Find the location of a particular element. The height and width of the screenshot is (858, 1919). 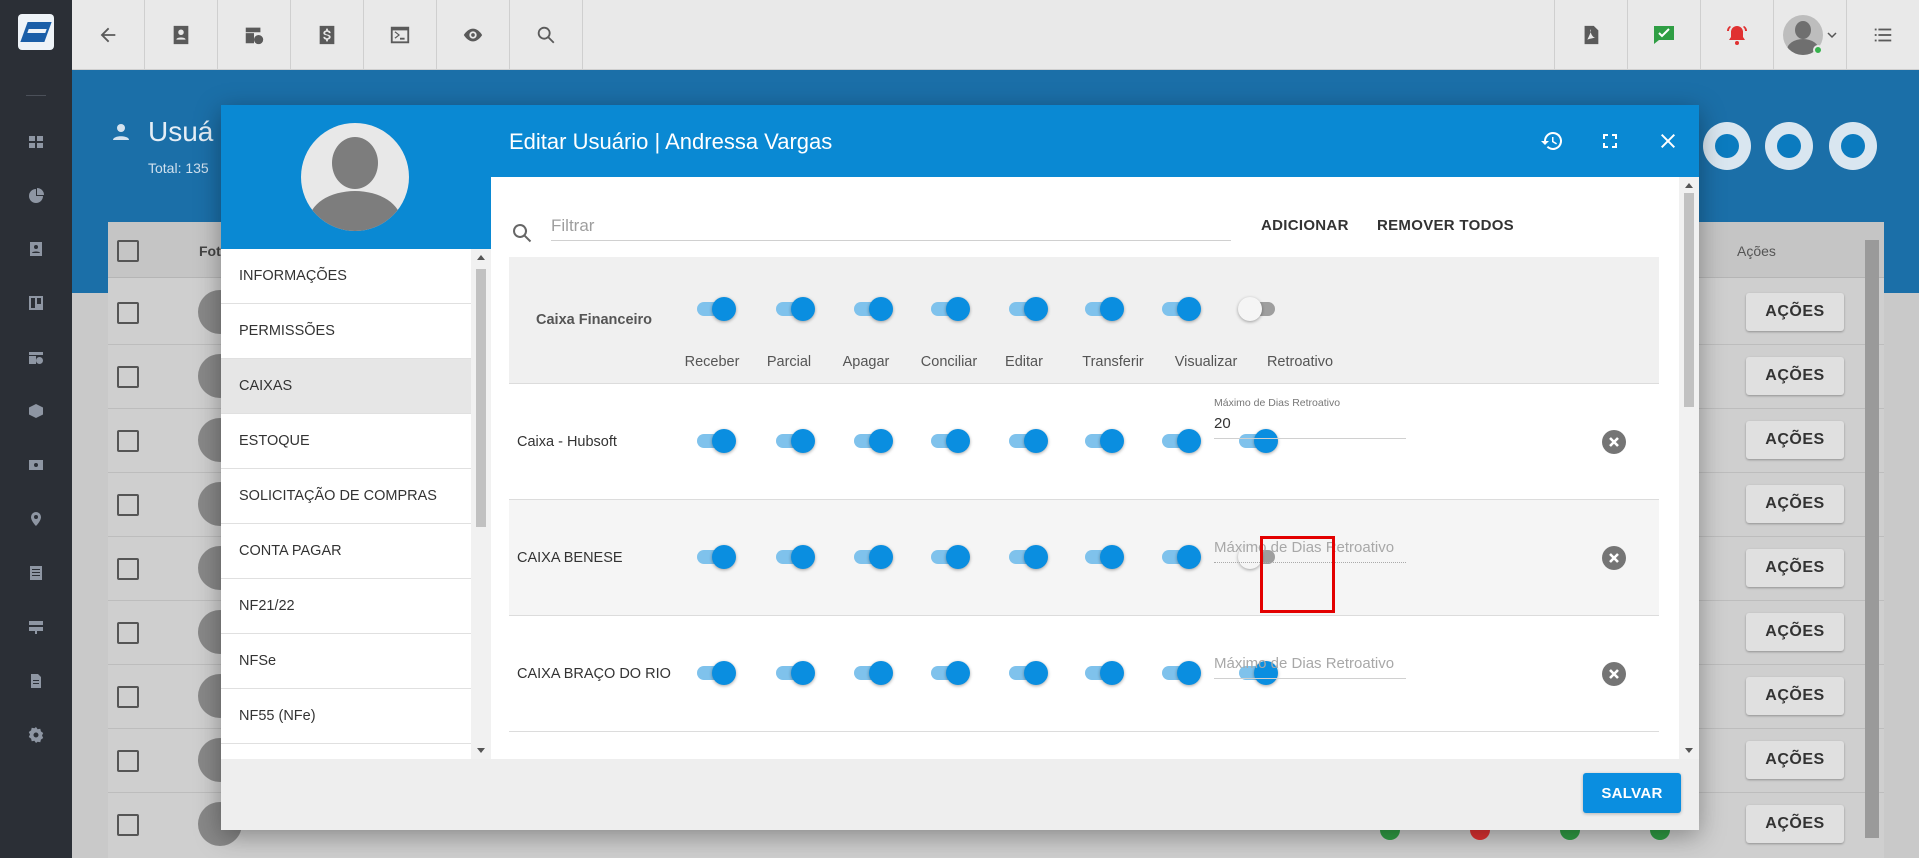

menu-lines-icon is located at coordinates (1882, 35).